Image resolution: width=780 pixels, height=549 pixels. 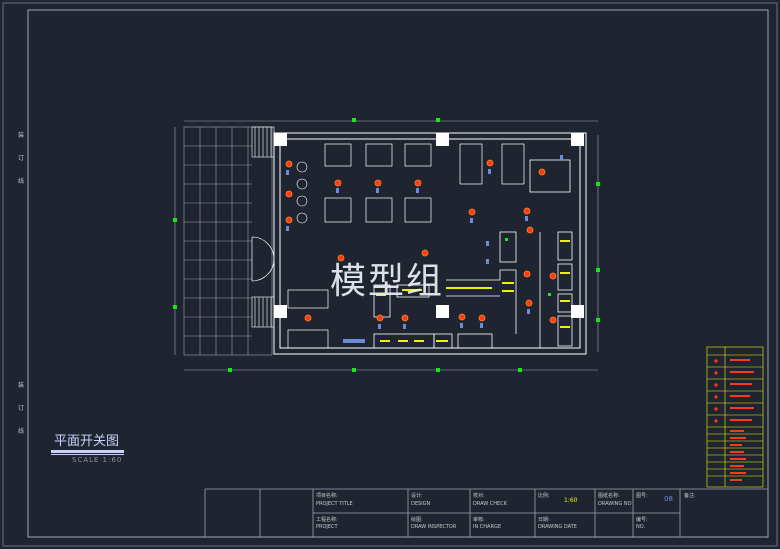 I want to click on side-label-3: 线, so click(x=21, y=181).